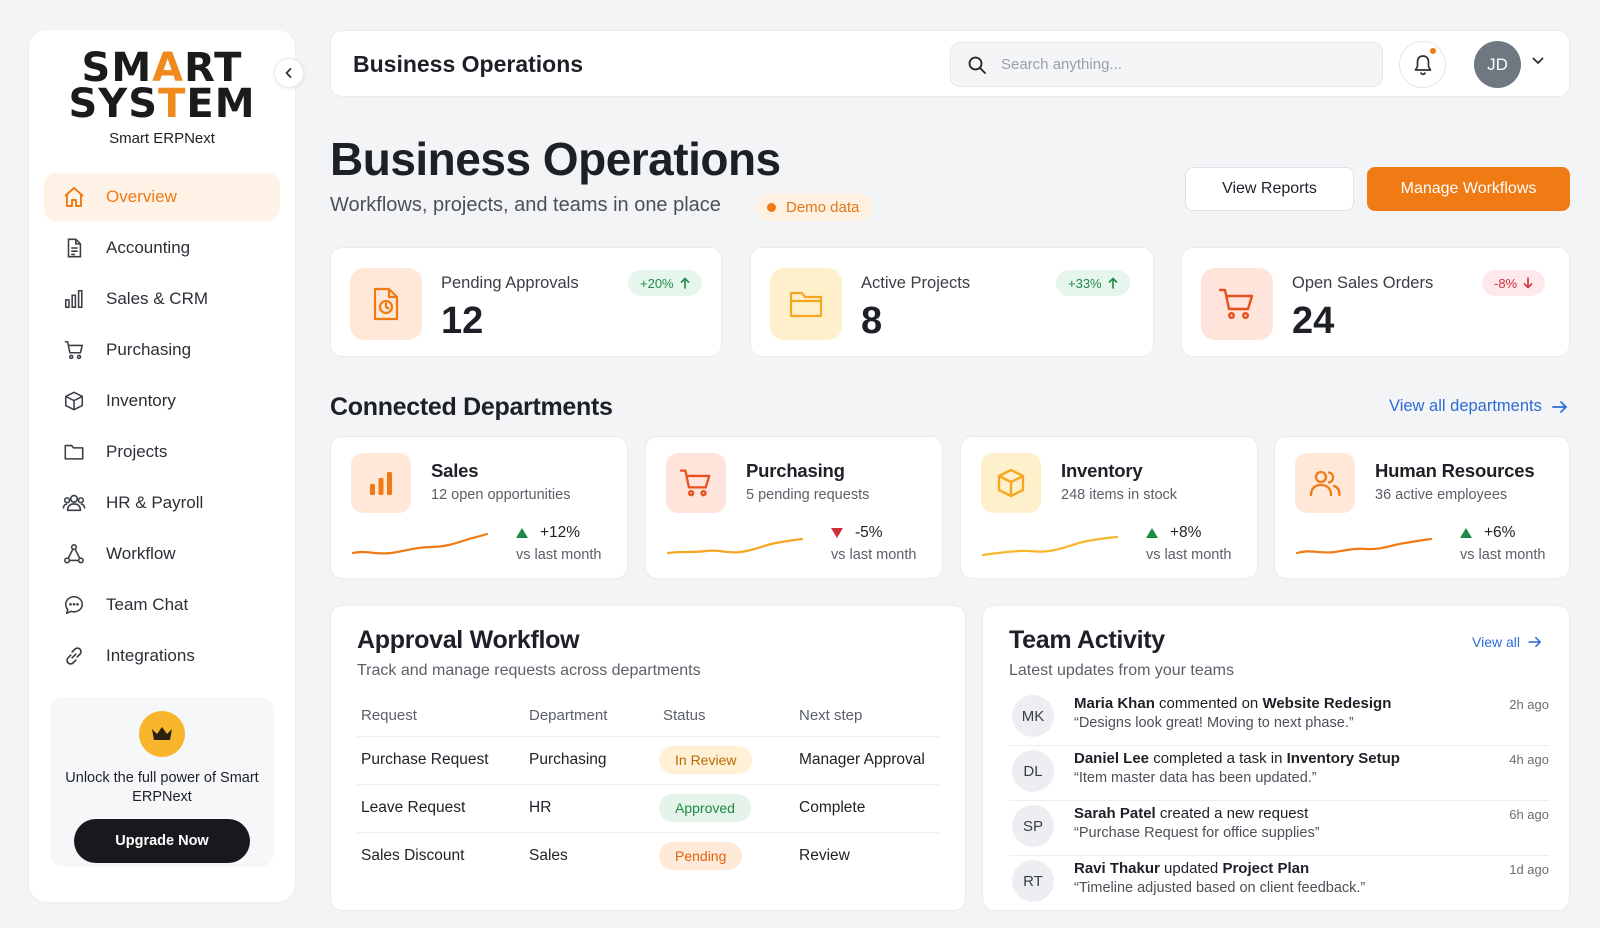 Image resolution: width=1600 pixels, height=928 pixels. I want to click on table-row: Sales Discount Sales Pending Review, so click(648, 856).